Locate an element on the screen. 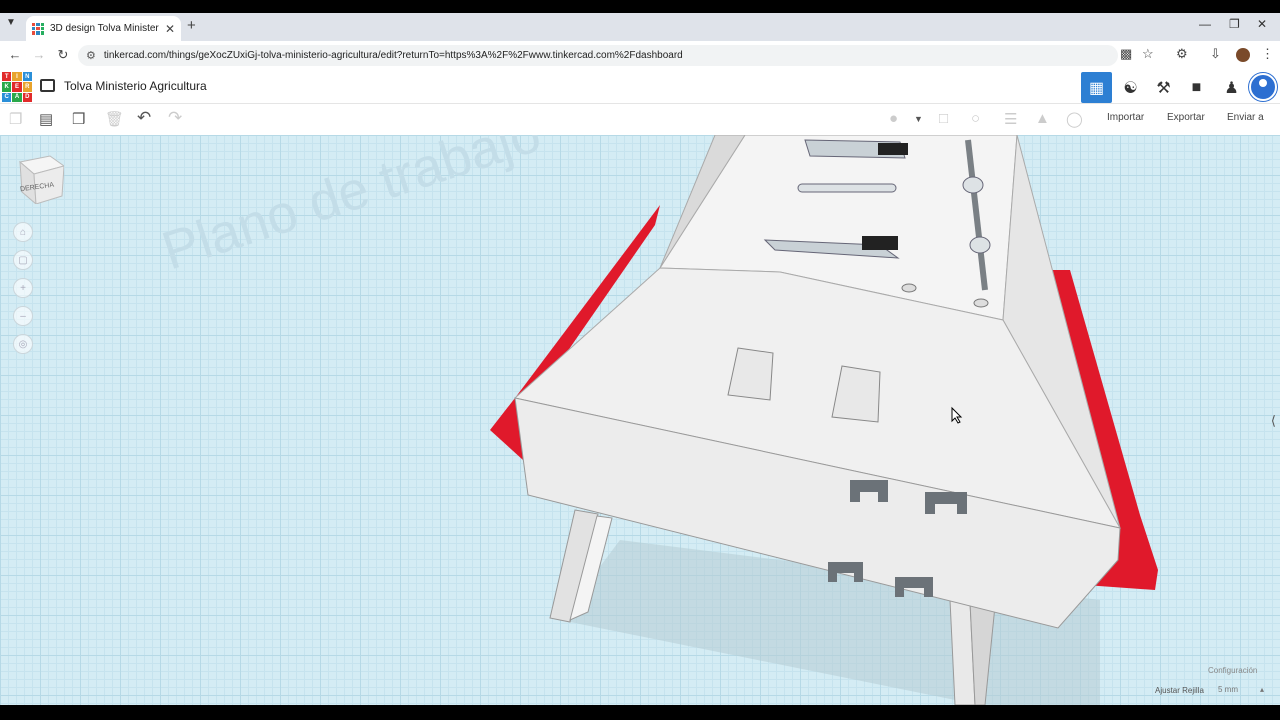 This screenshot has width=1280, height=720. home-view-icon: ⌂ is located at coordinates (23, 232).